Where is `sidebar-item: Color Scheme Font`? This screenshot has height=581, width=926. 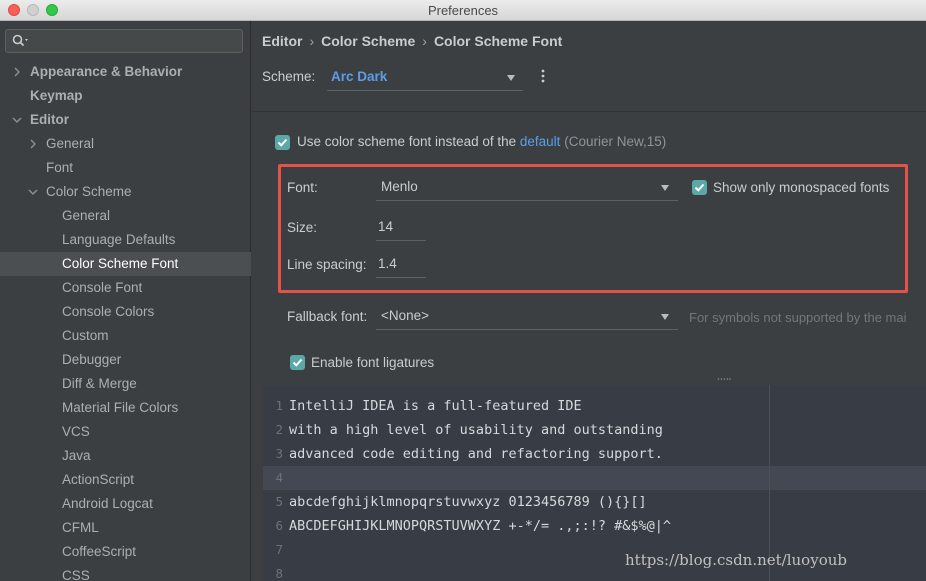 sidebar-item: Color Scheme Font is located at coordinates (125, 264).